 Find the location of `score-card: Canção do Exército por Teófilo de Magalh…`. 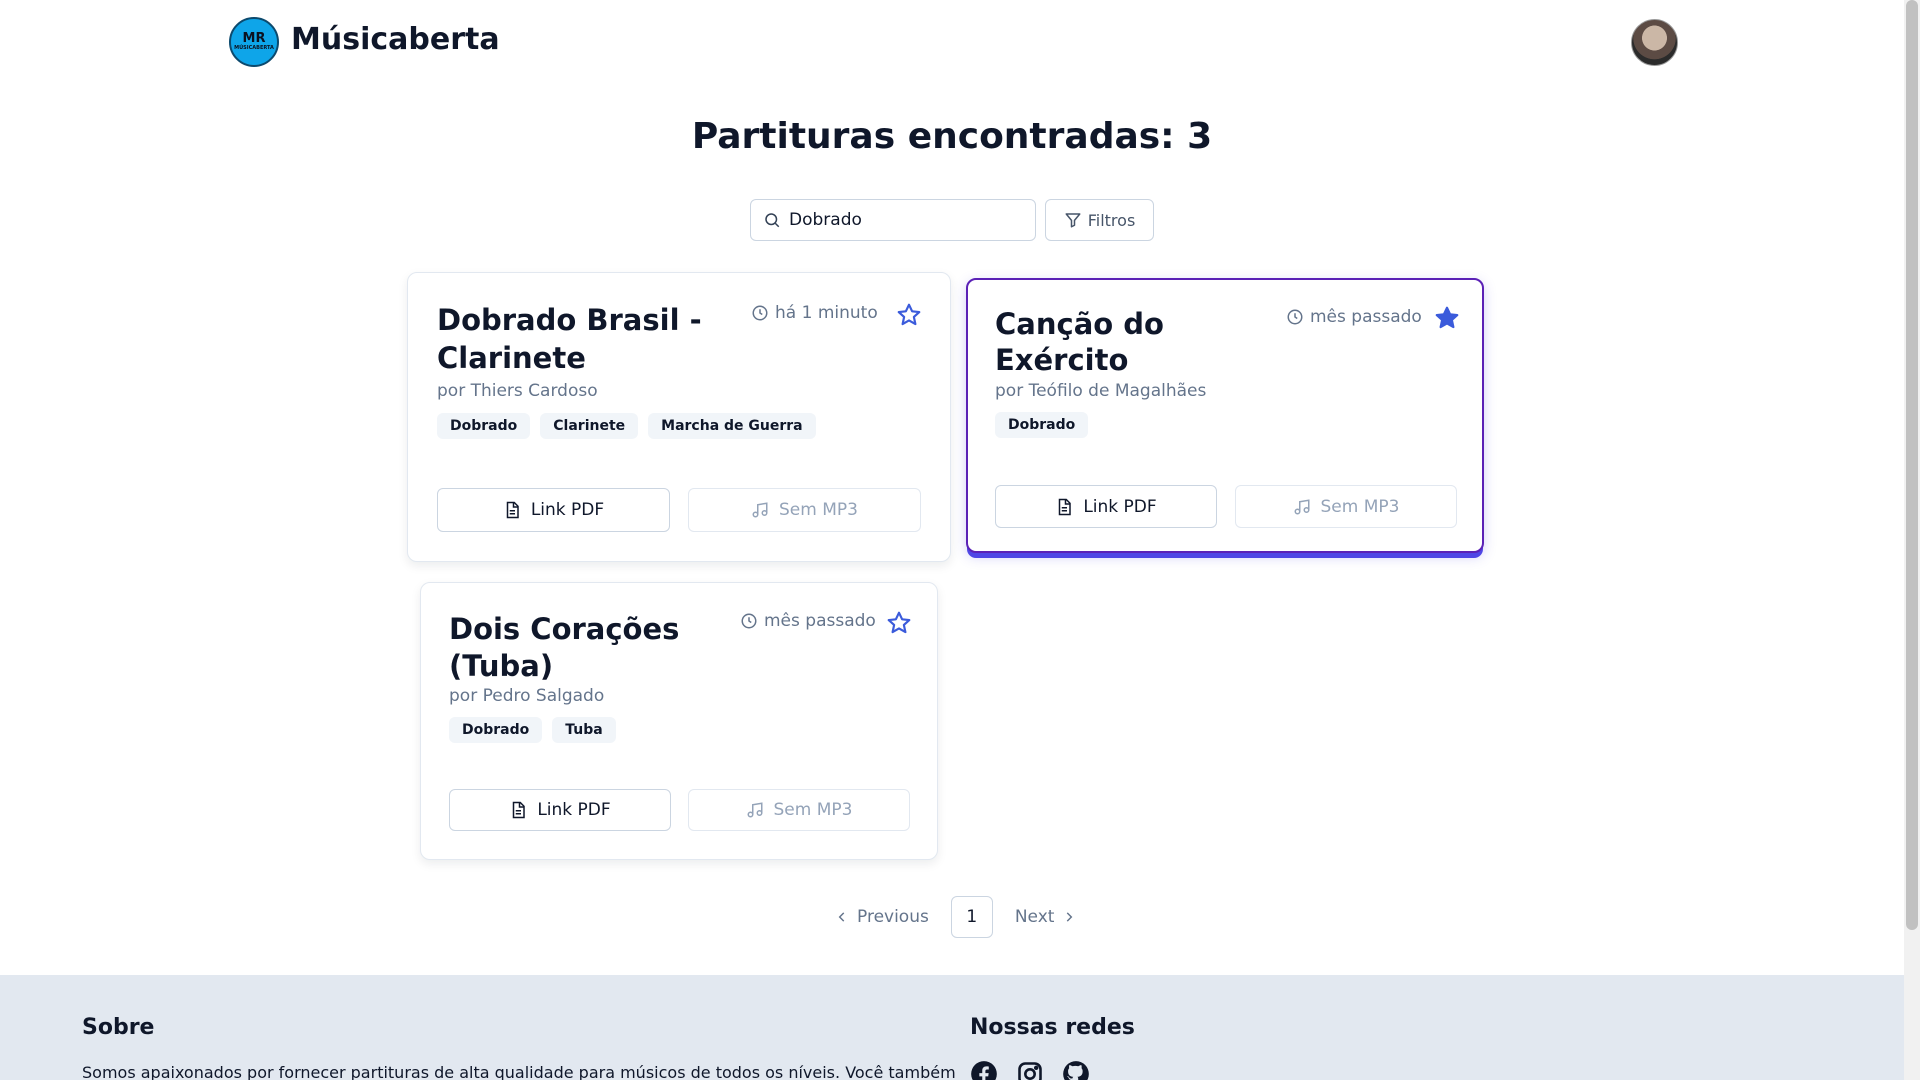

score-card: Canção do Exército por Teófilo de Magalh… is located at coordinates (1225, 415).